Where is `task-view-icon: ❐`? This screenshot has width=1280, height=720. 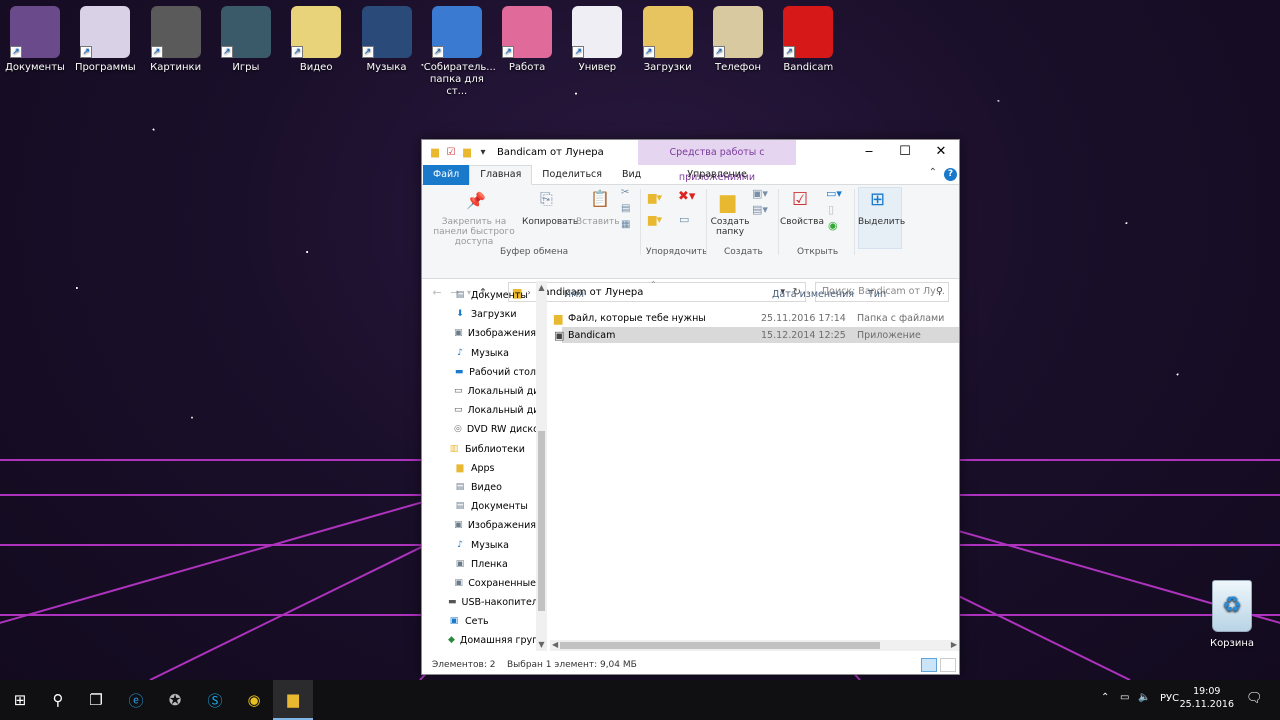
task-view-icon: ❐ is located at coordinates (96, 700).